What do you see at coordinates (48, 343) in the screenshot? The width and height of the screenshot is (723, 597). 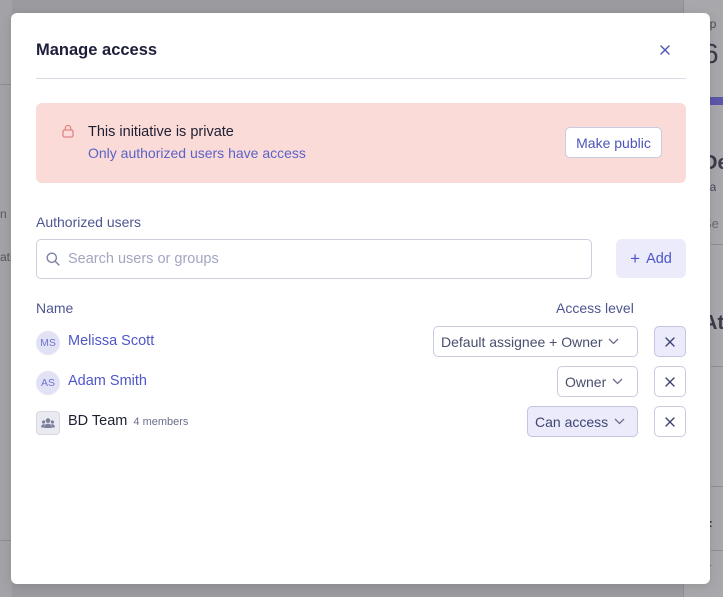 I see `avatar: MS` at bounding box center [48, 343].